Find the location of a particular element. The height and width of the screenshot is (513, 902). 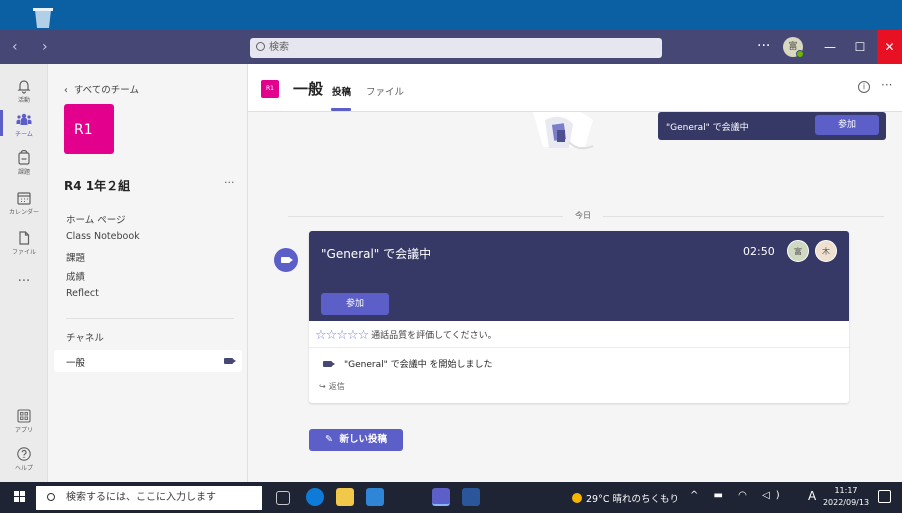

weather-widget: 29°C 晴れのちくもり is located at coordinates (625, 498).